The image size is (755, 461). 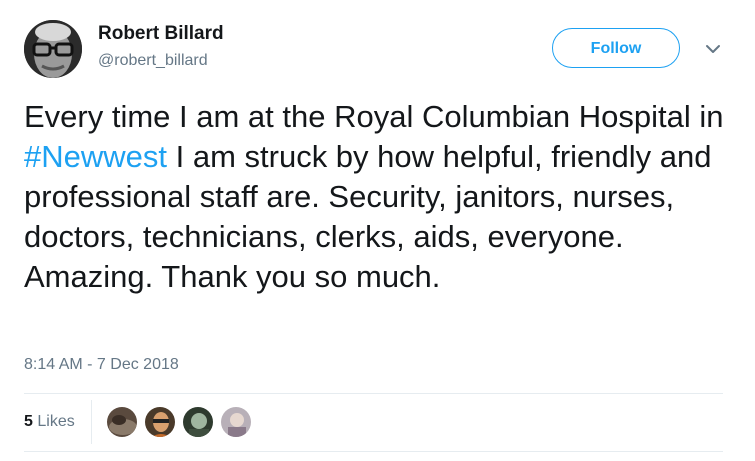 I want to click on author-handle: @robert_billard, so click(x=161, y=61).